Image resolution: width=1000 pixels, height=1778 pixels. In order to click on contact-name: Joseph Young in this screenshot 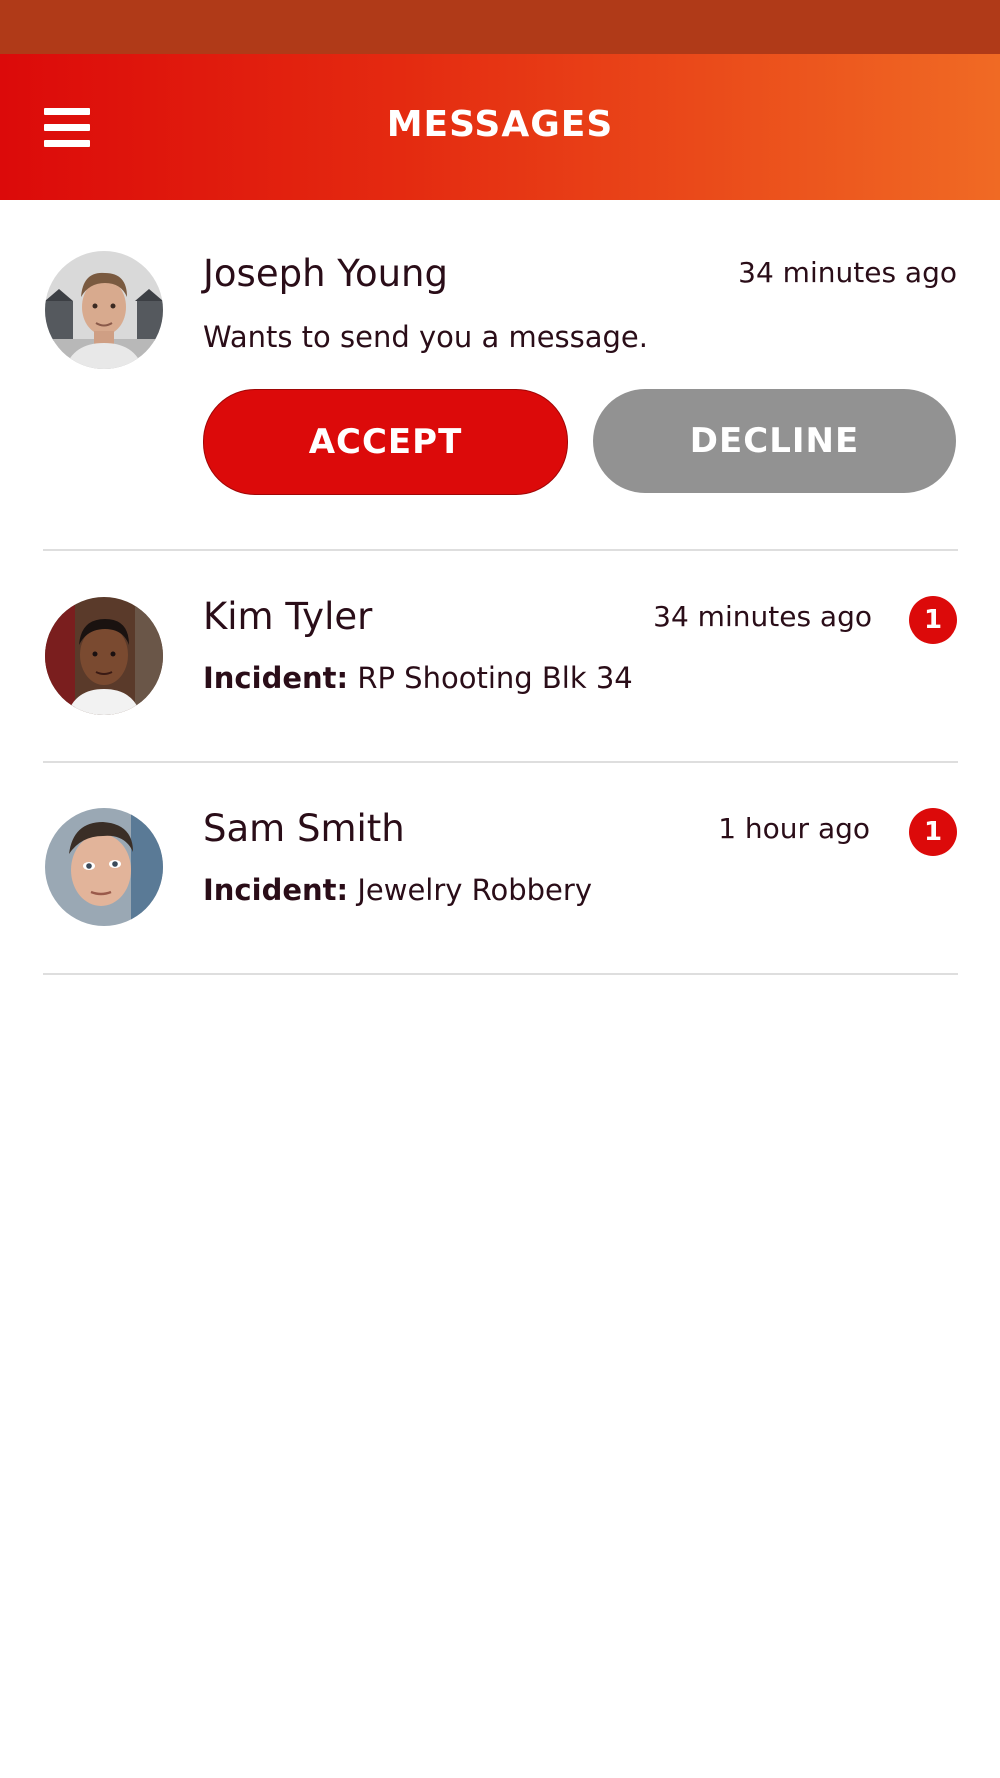, I will do `click(325, 273)`.